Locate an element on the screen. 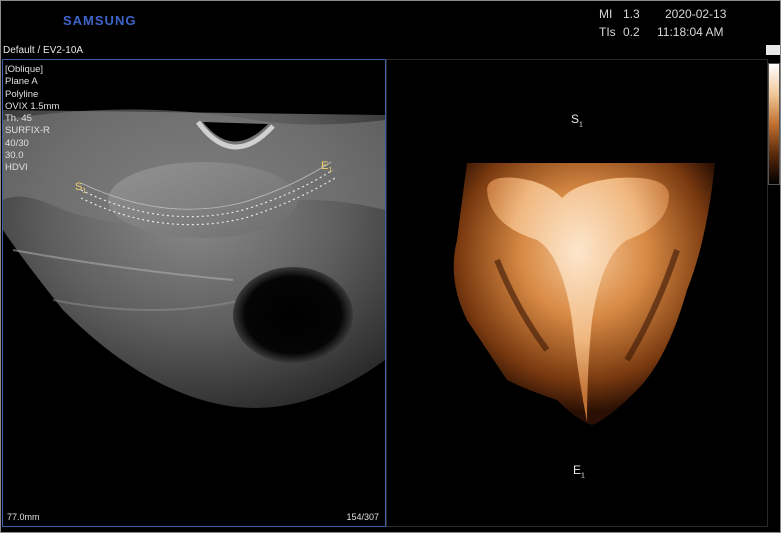  tis-label: TIs is located at coordinates (607, 32).